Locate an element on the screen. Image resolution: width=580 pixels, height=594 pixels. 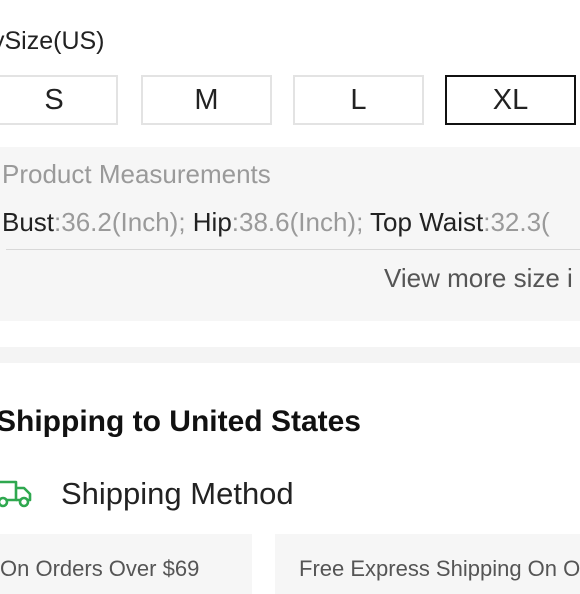
measure-label-bust: Bust is located at coordinates (28, 222).